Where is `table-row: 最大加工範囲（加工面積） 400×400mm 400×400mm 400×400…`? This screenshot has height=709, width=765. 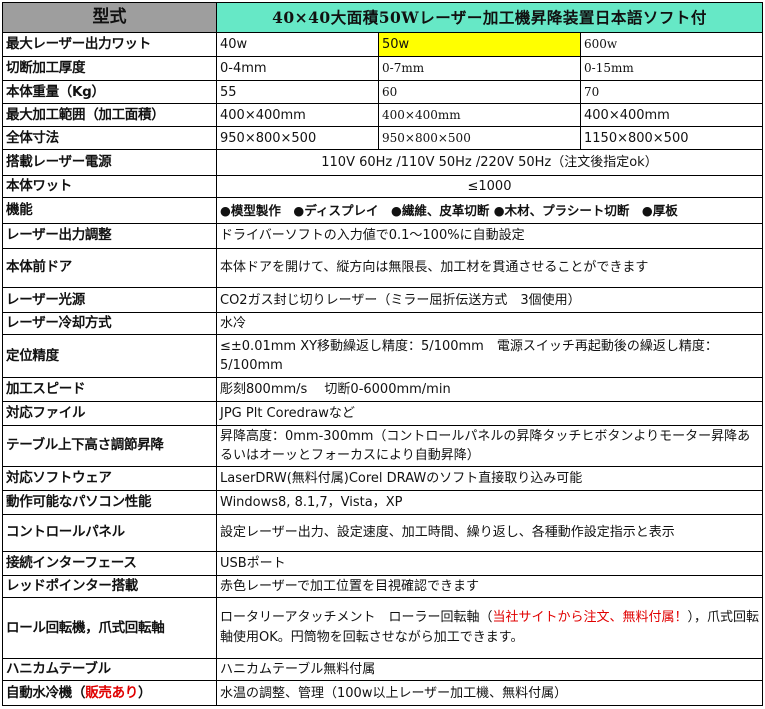
table-row: 最大加工範囲（加工面積） 400×400mm 400×400mm 400×400… is located at coordinates (382, 115).